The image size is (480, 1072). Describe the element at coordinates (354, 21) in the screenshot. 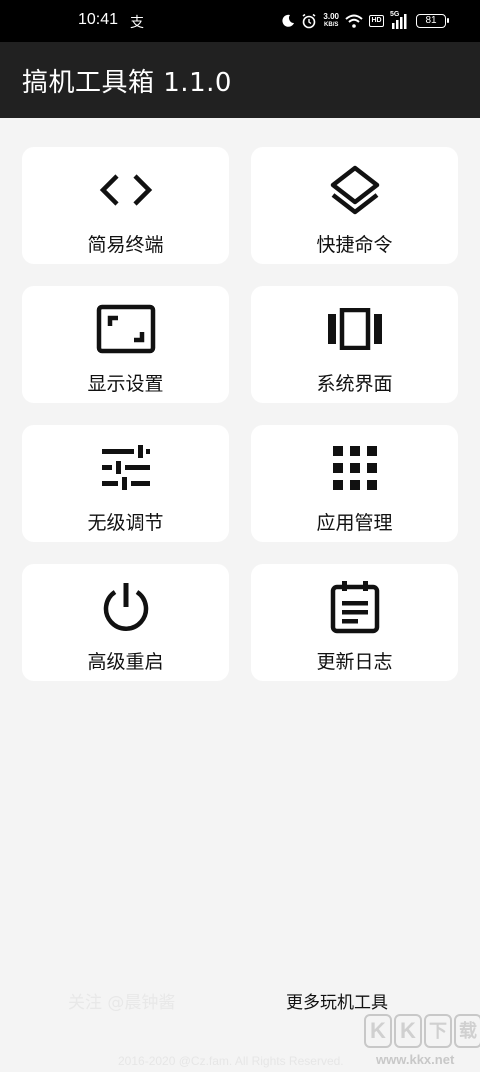

I see `wifi-icon` at that location.